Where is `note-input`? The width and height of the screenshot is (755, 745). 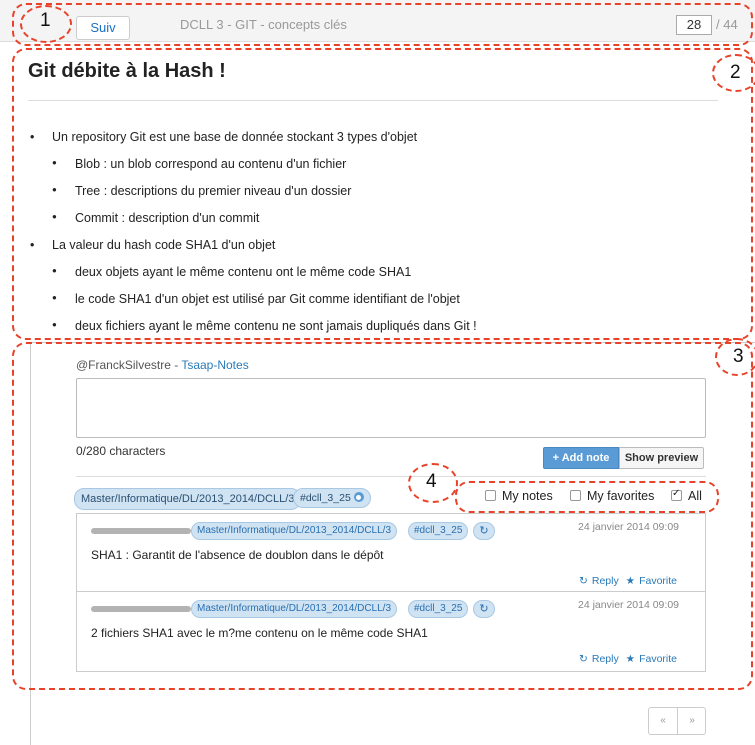 note-input is located at coordinates (391, 408).